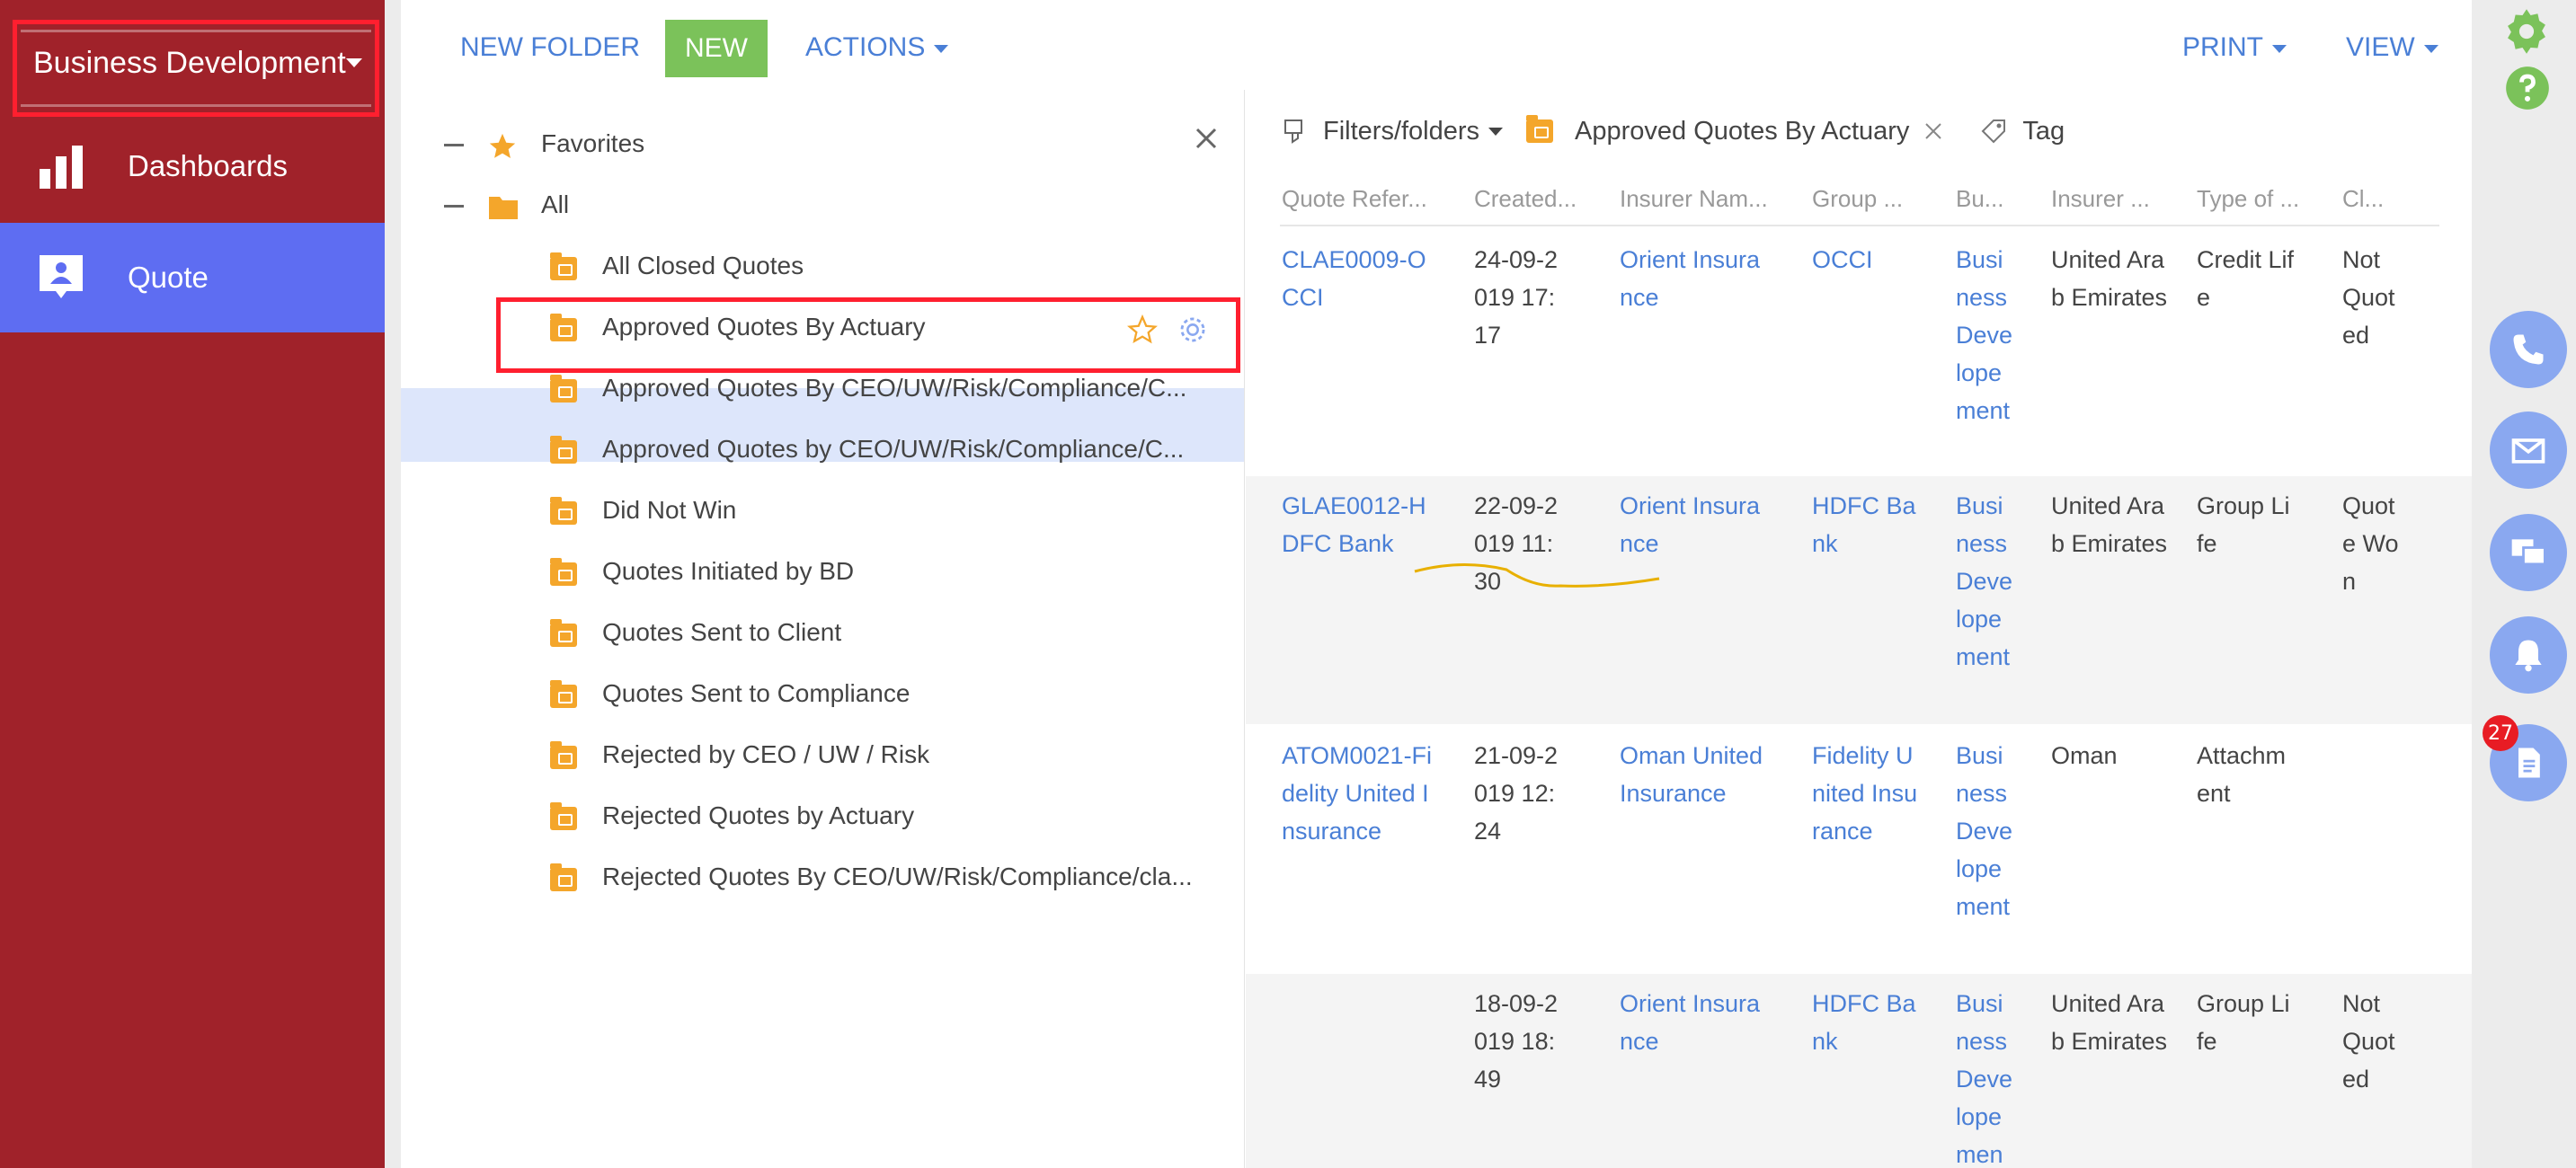 The image size is (2576, 1168). Describe the element at coordinates (822, 145) in the screenshot. I see `folder-group-favorites: Favorites` at that location.